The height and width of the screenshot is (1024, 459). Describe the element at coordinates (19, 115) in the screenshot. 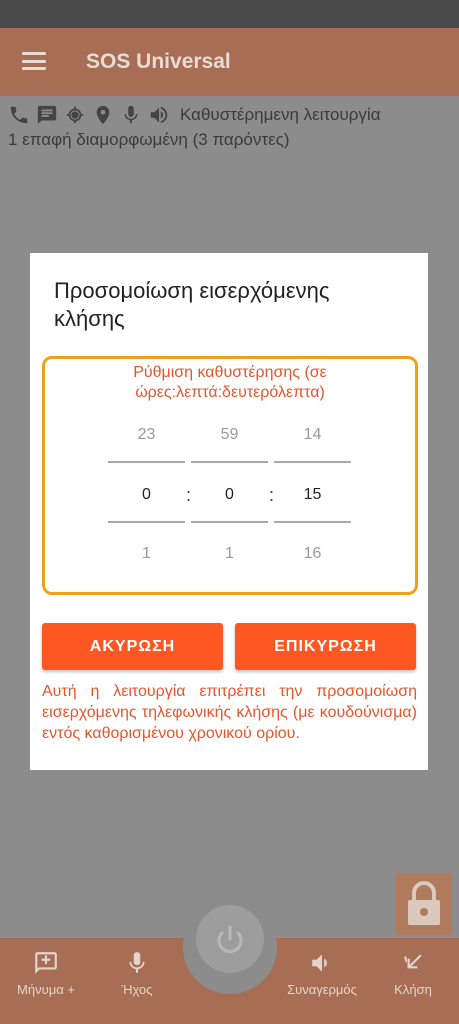

I see `phone-icon` at that location.